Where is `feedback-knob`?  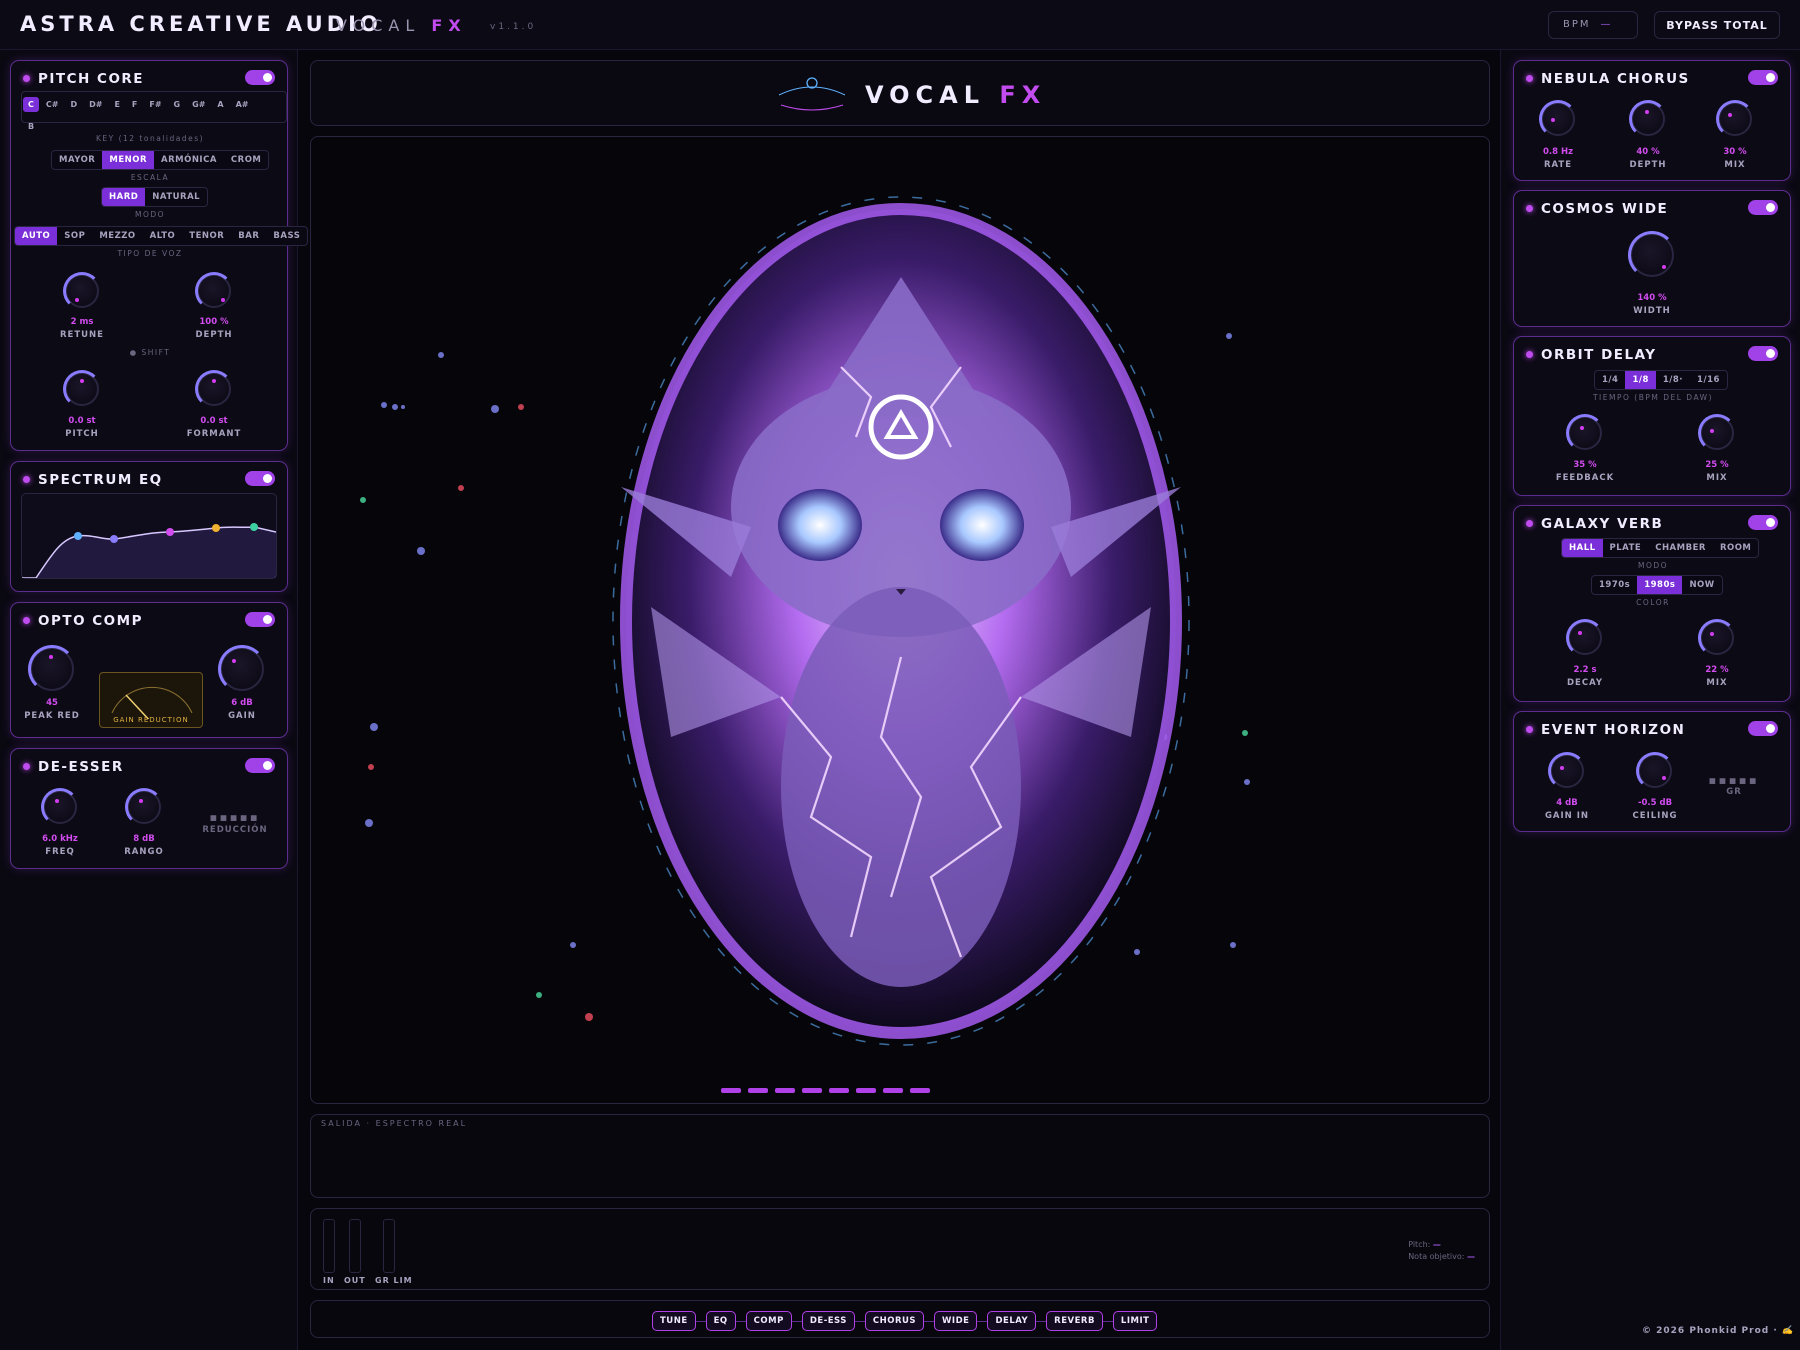 feedback-knob is located at coordinates (1585, 433).